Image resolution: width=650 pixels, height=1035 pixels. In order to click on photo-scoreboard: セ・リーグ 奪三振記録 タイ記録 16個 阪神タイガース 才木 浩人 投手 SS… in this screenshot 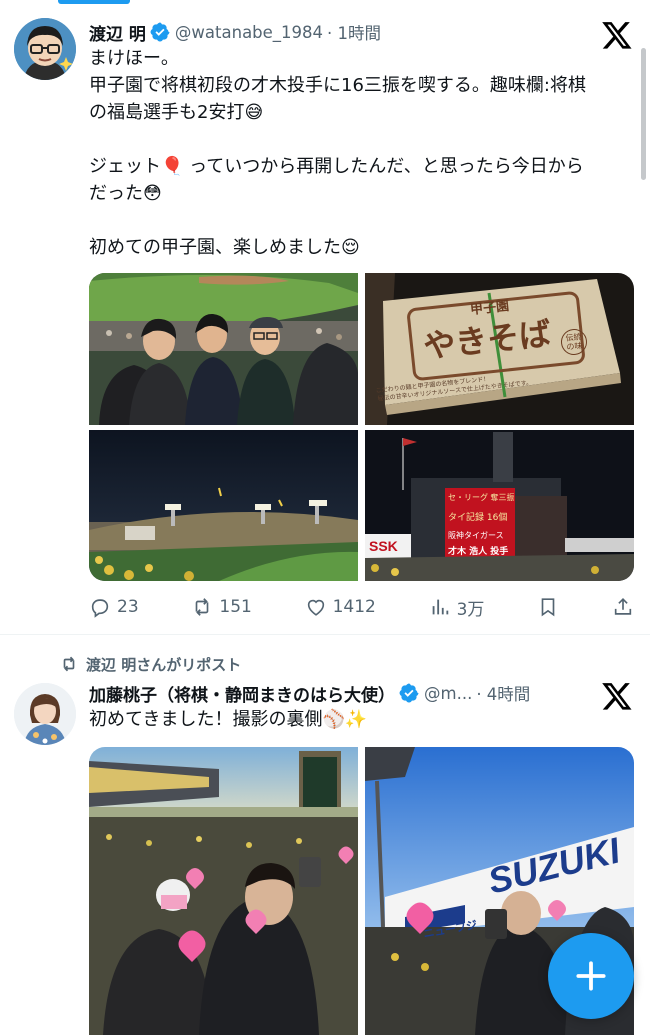, I will do `click(499, 505)`.